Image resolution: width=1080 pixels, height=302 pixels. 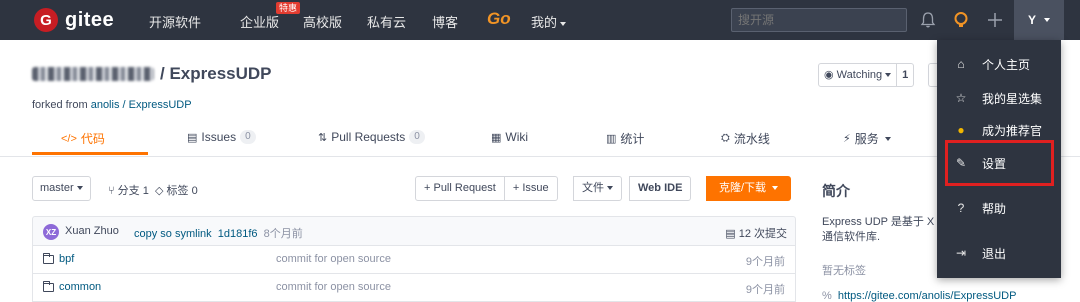 What do you see at coordinates (994, 208) in the screenshot?
I see `menu-item-label: 帮助` at bounding box center [994, 208].